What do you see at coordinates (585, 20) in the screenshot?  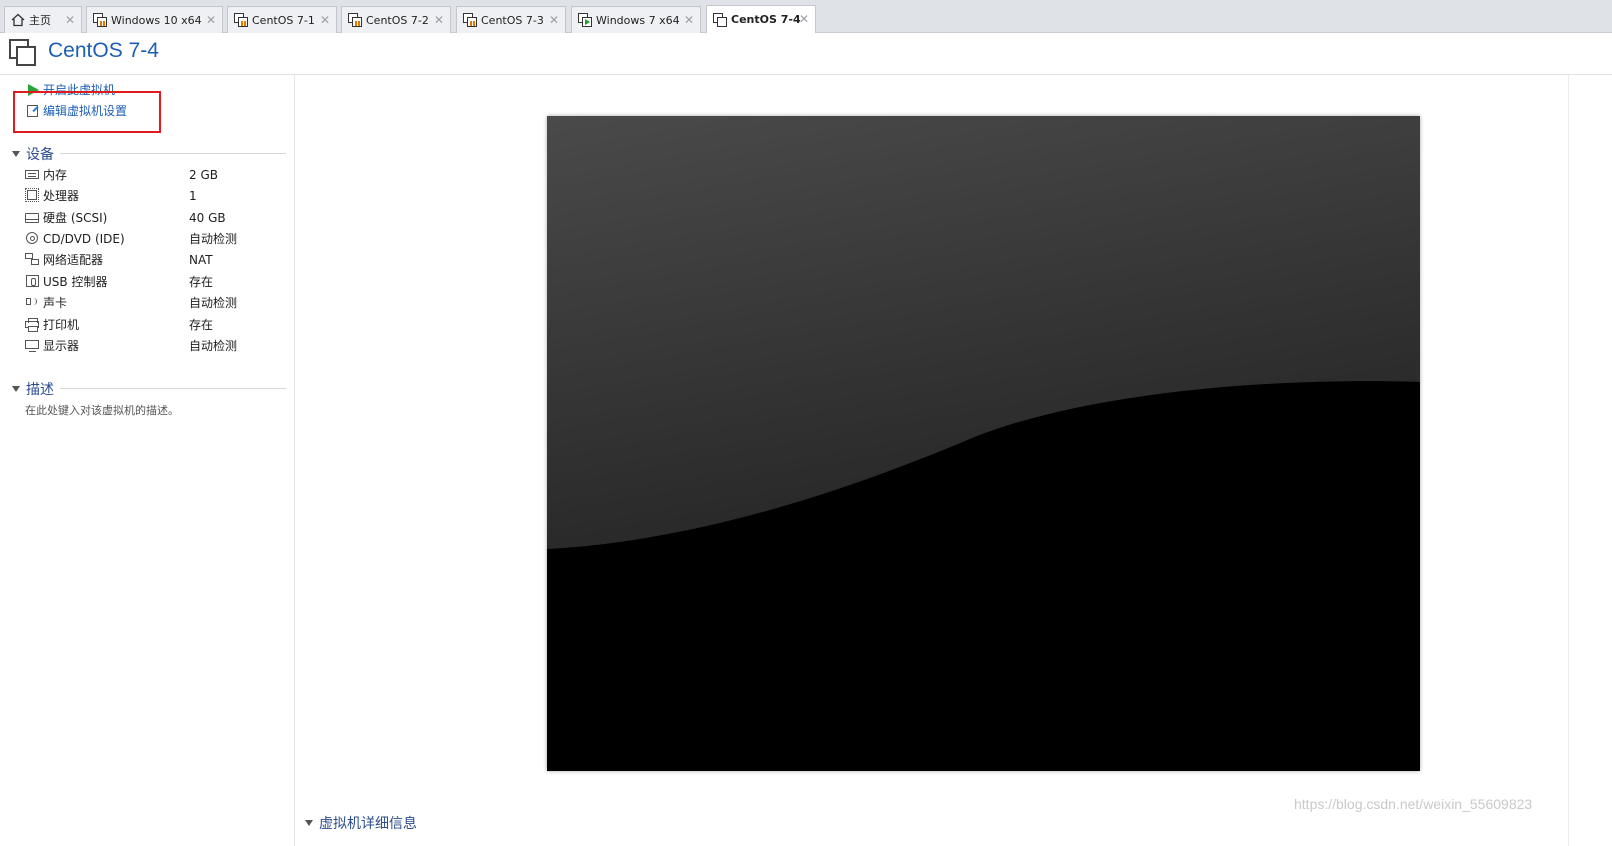 I see `vm-running-icon` at bounding box center [585, 20].